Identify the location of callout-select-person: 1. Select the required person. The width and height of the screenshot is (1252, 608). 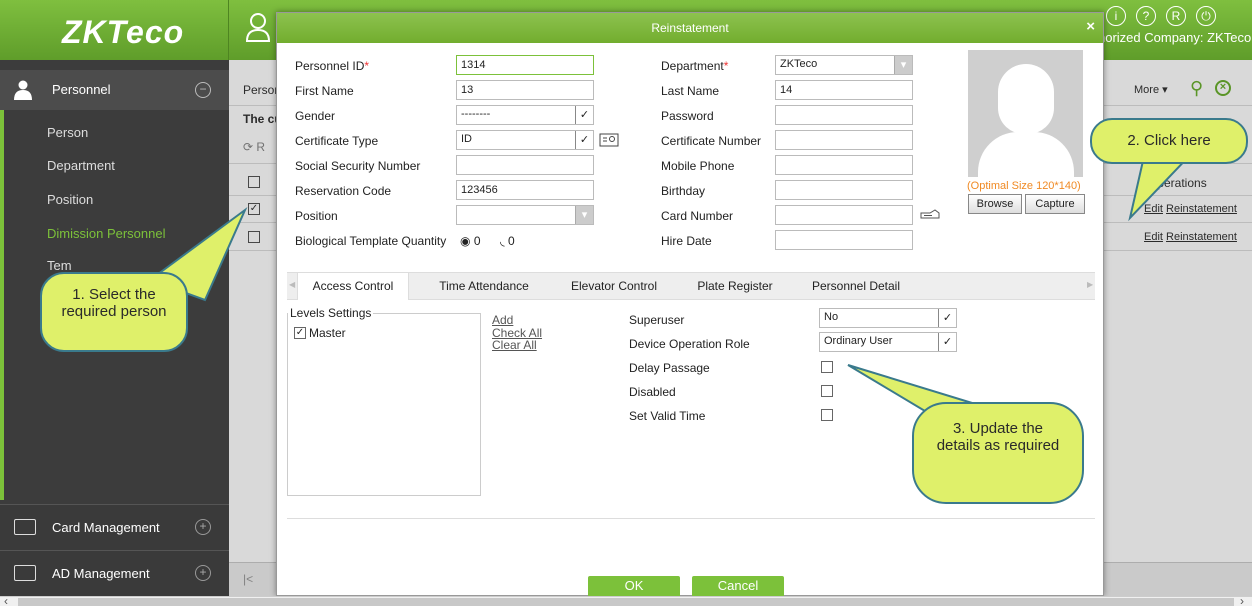
(114, 312).